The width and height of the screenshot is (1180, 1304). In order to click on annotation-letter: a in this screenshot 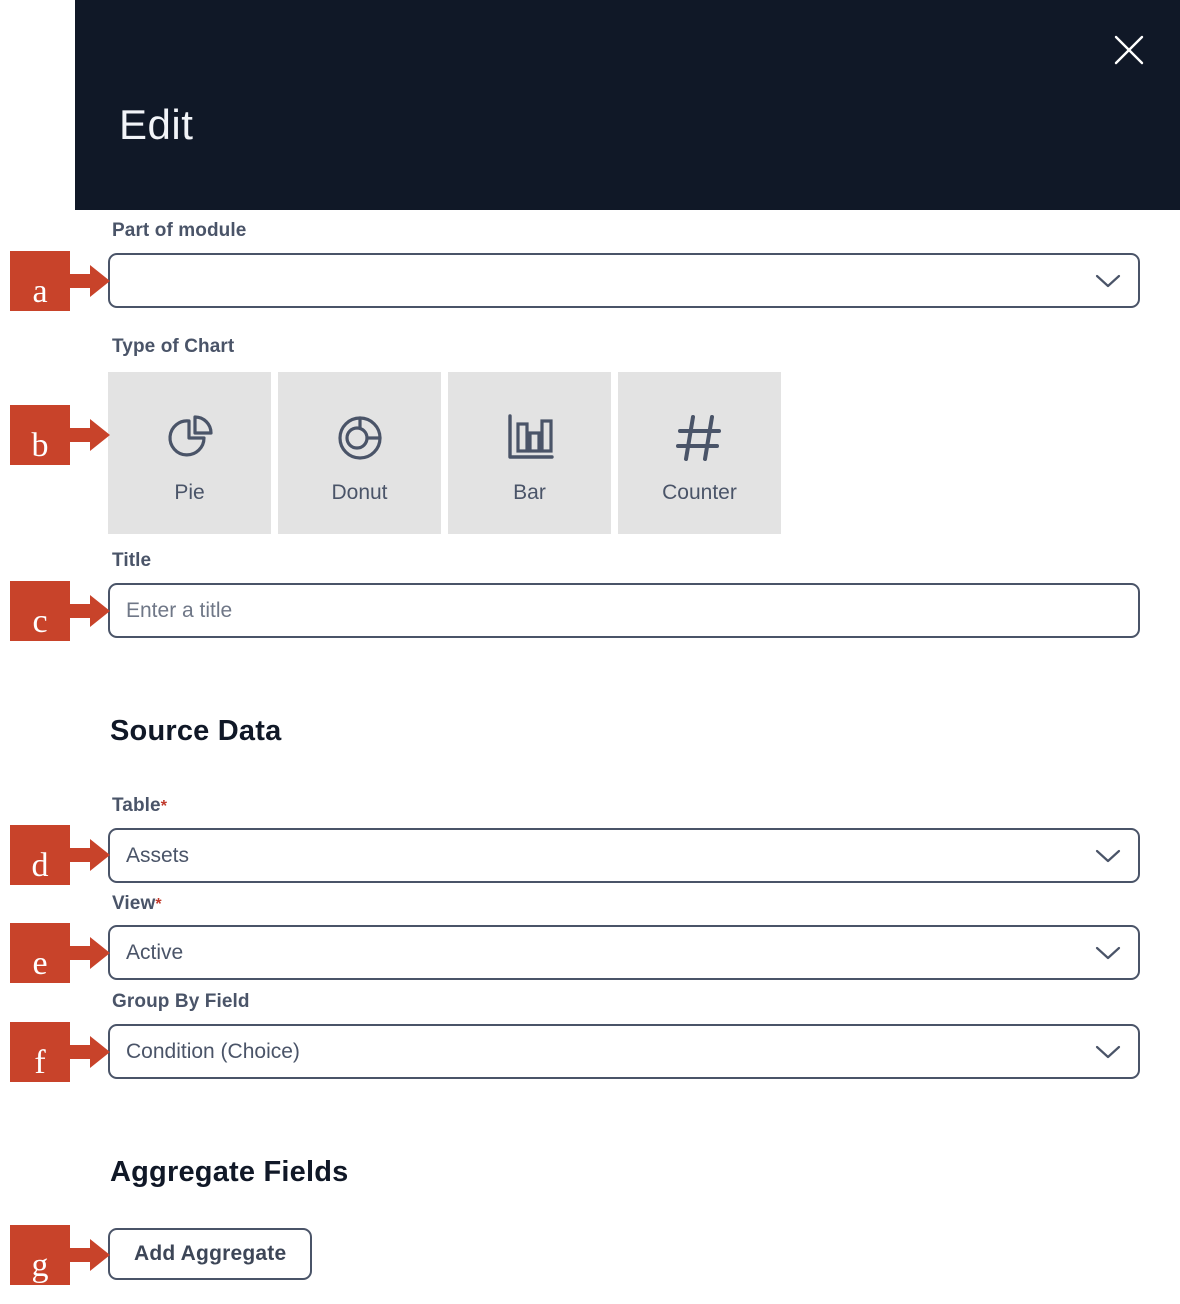, I will do `click(40, 291)`.